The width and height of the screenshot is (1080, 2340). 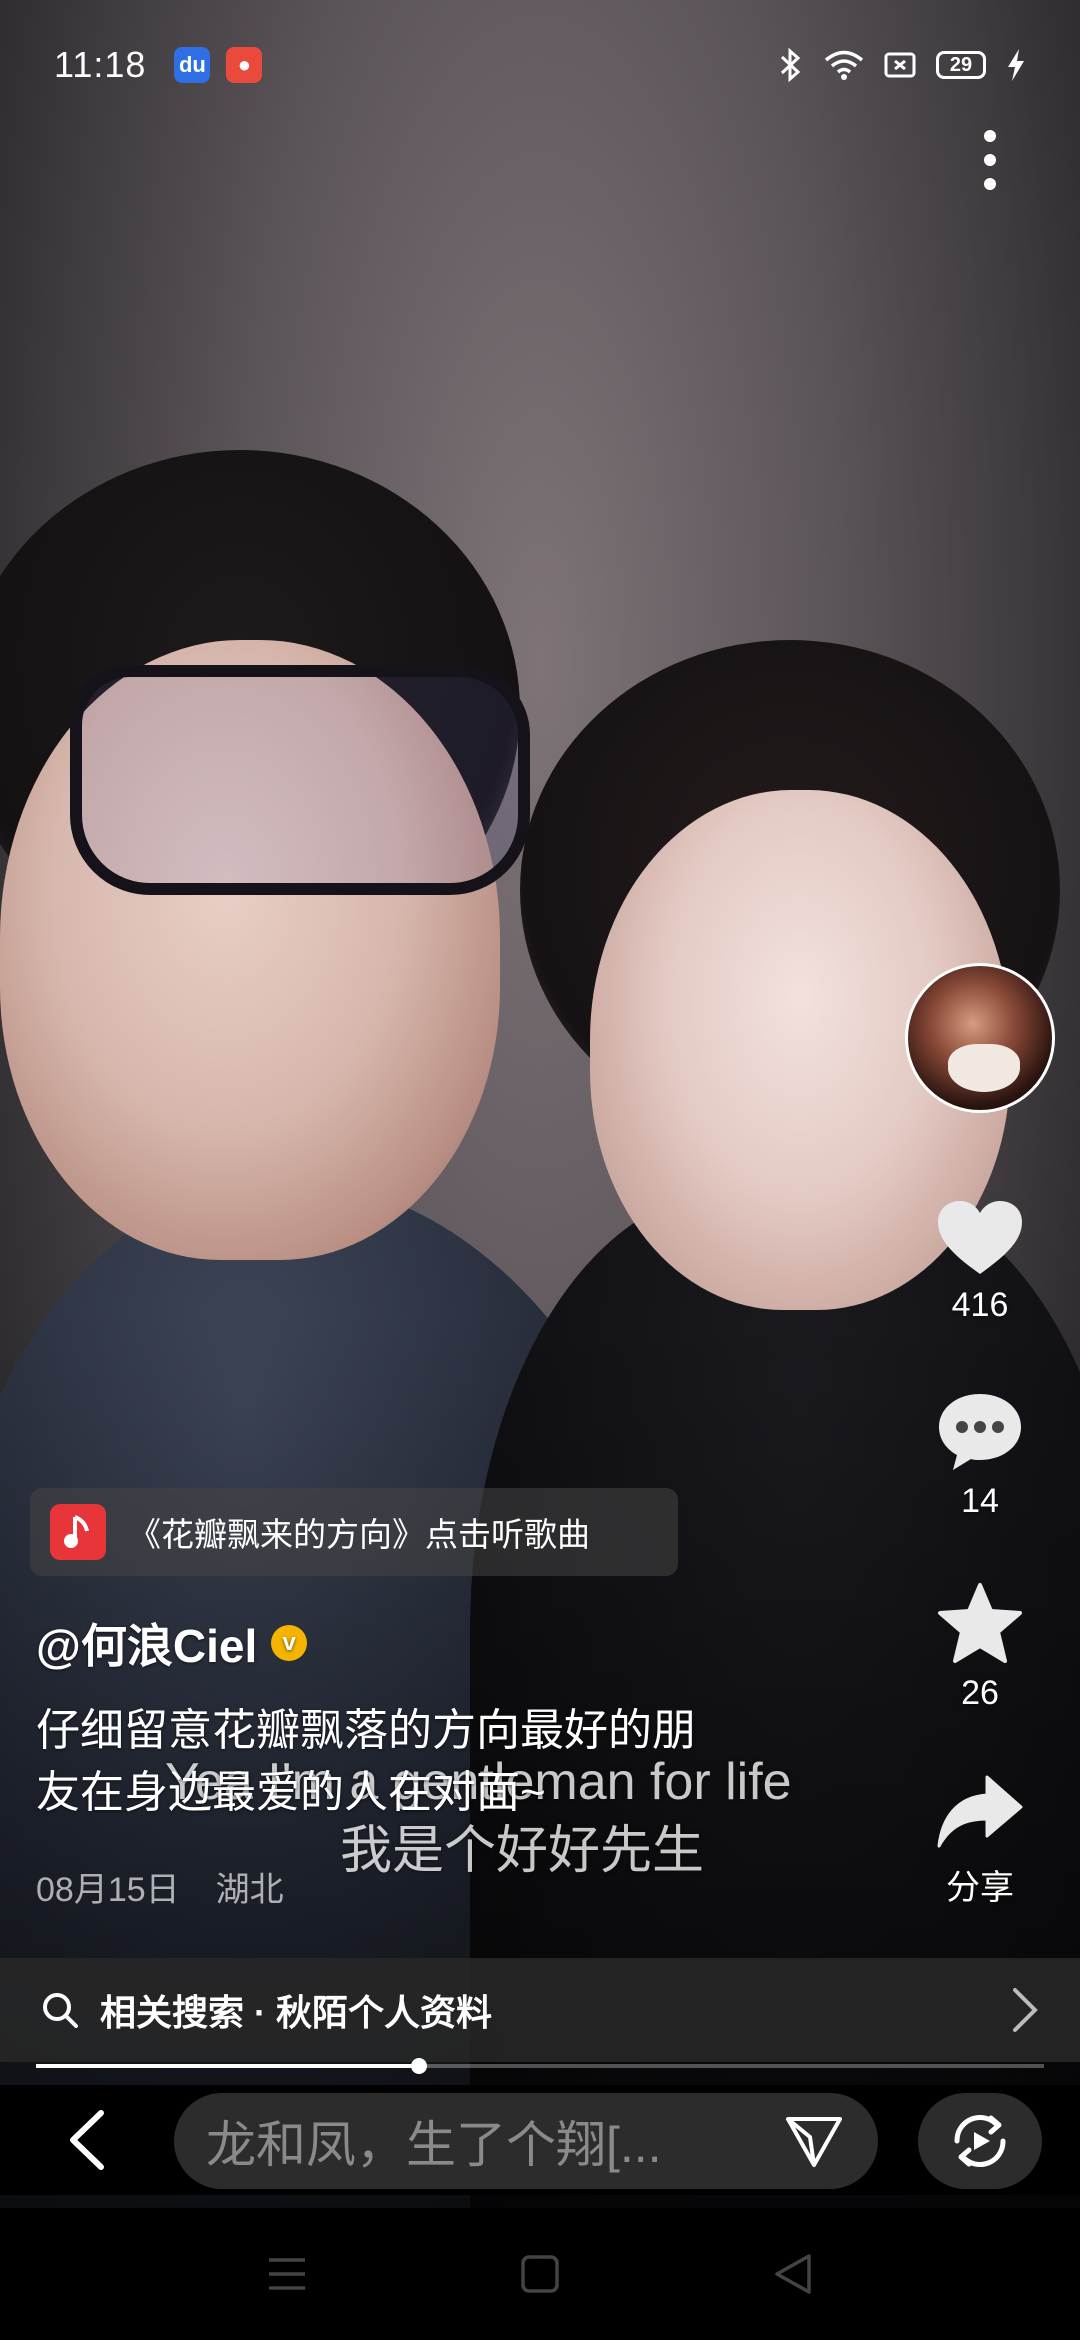 I want to click on chevron-right-icon, so click(x=1025, y=2010).